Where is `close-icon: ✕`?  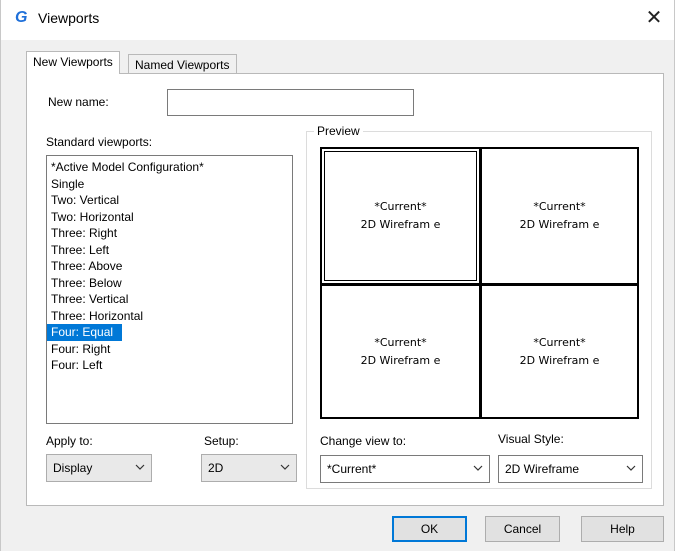
close-icon: ✕ is located at coordinates (654, 18).